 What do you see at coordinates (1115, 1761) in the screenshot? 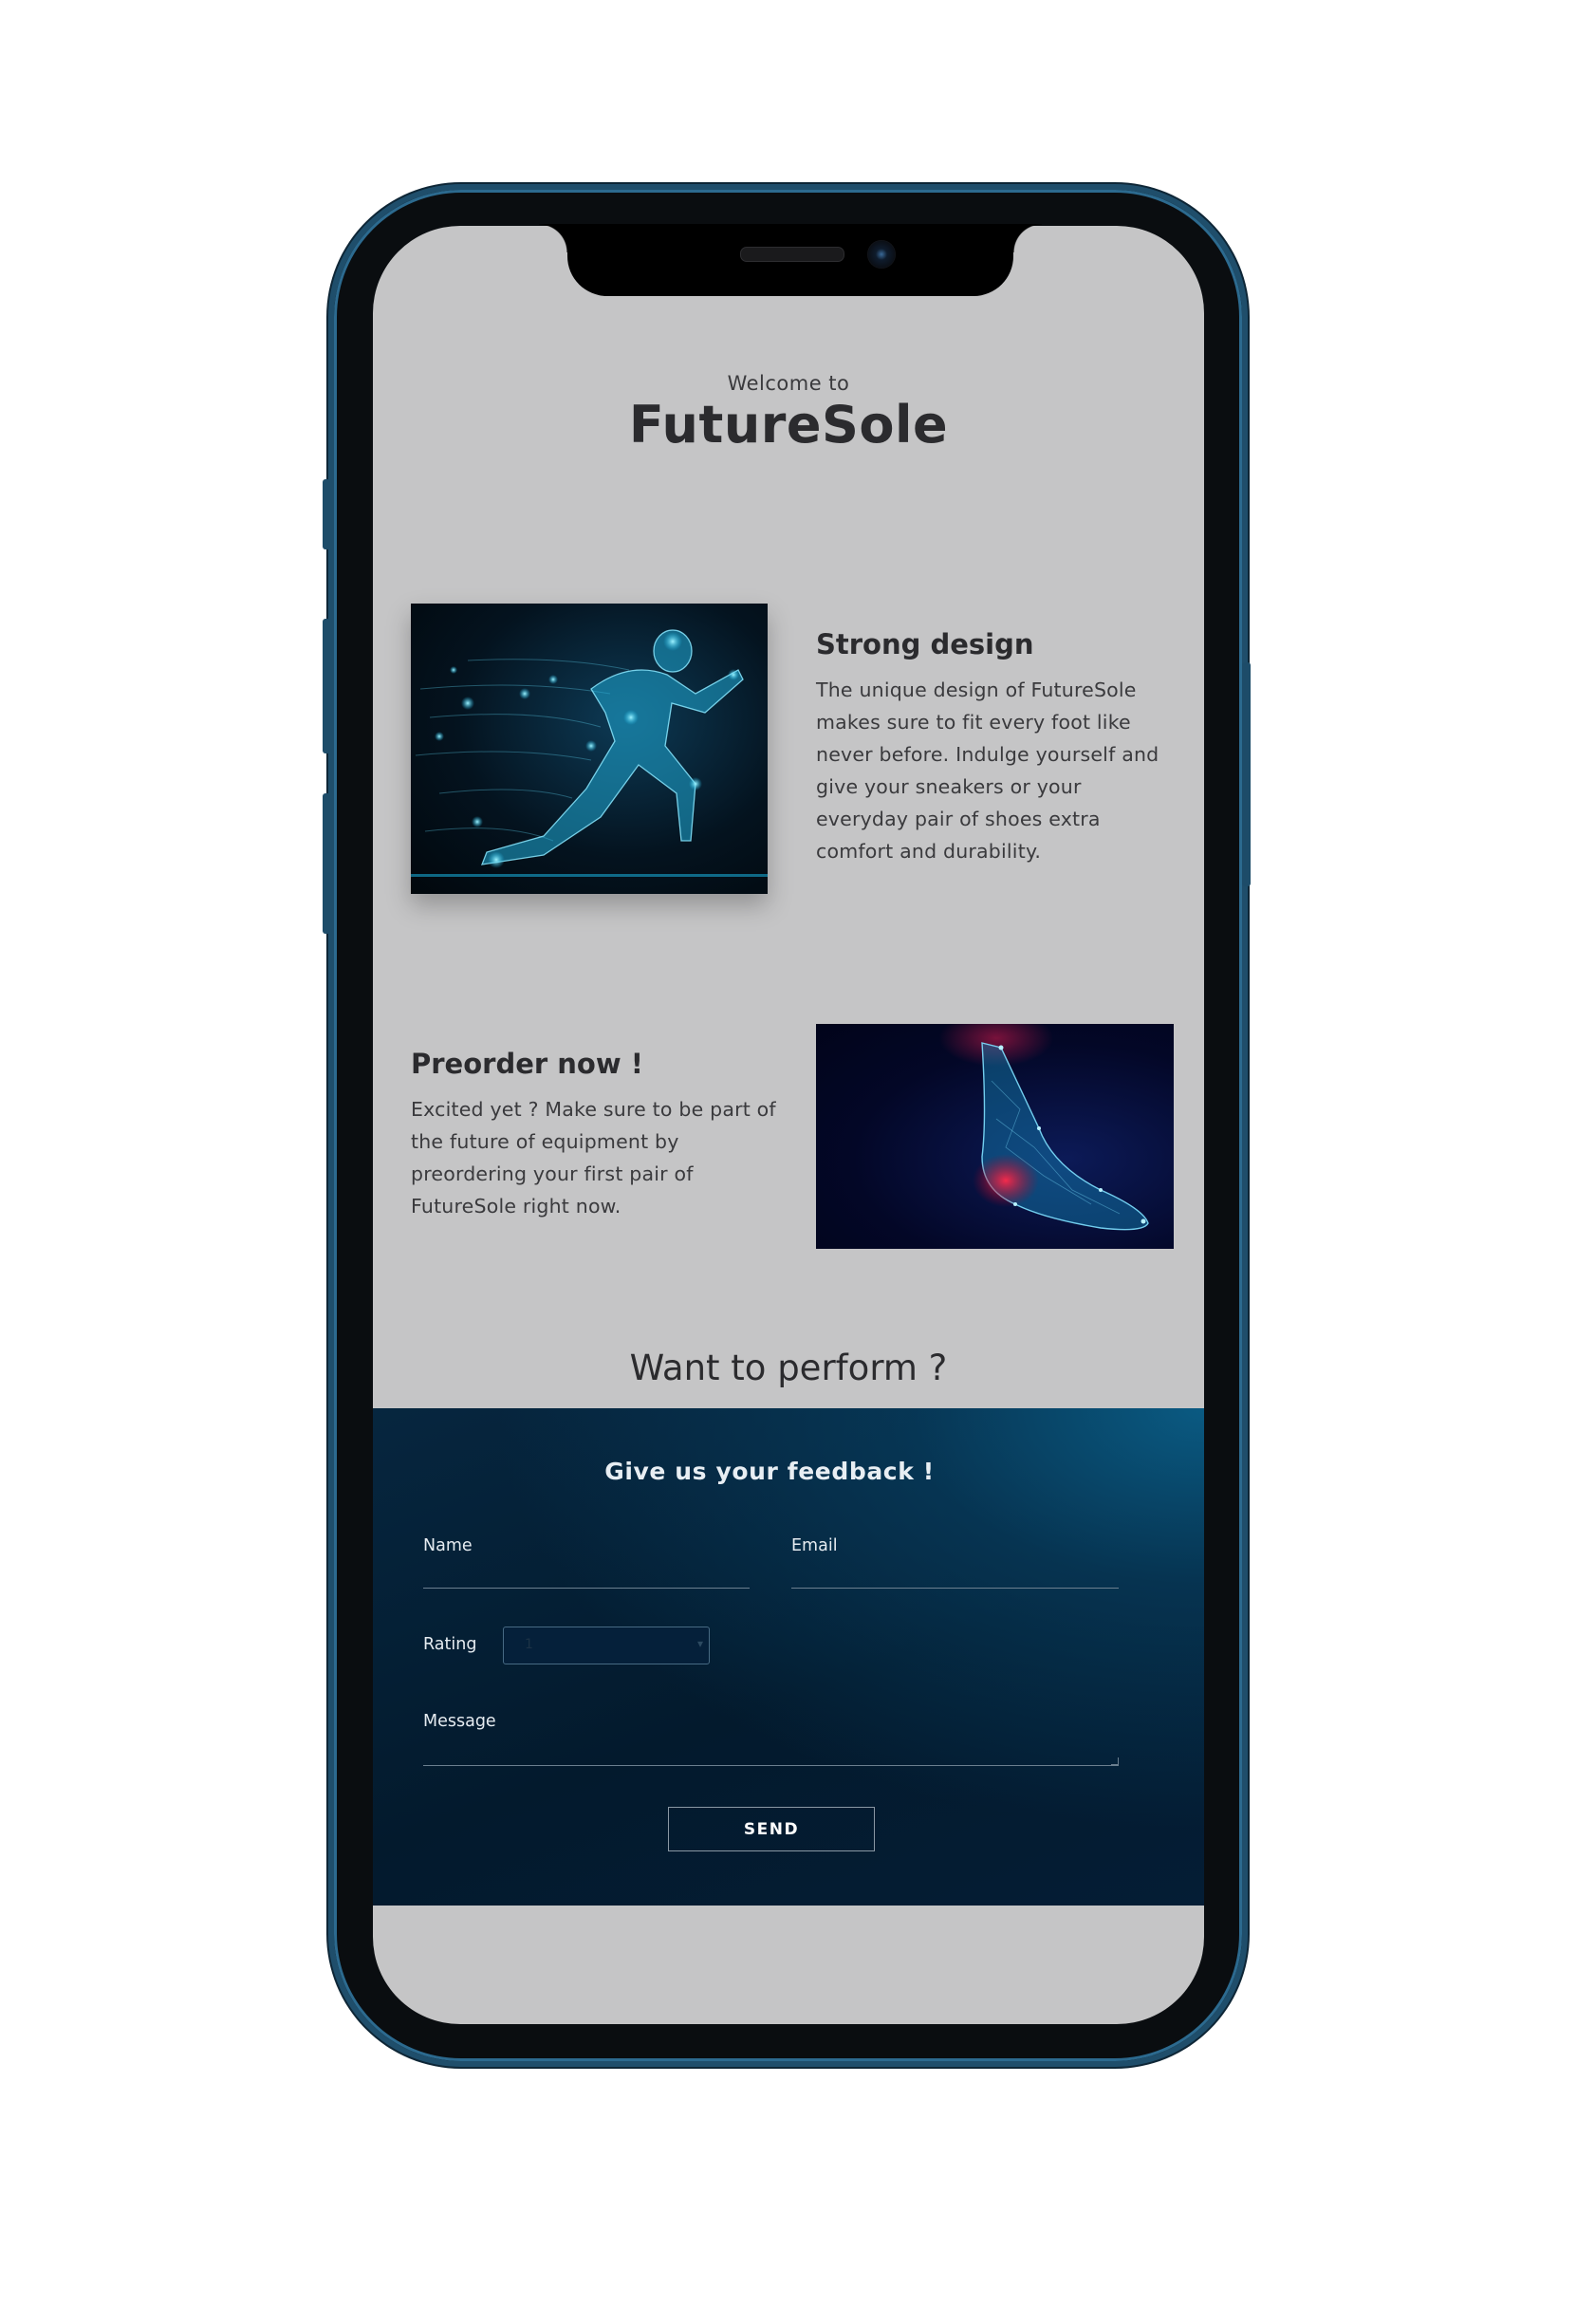
I see `textarea-resize-handle` at bounding box center [1115, 1761].